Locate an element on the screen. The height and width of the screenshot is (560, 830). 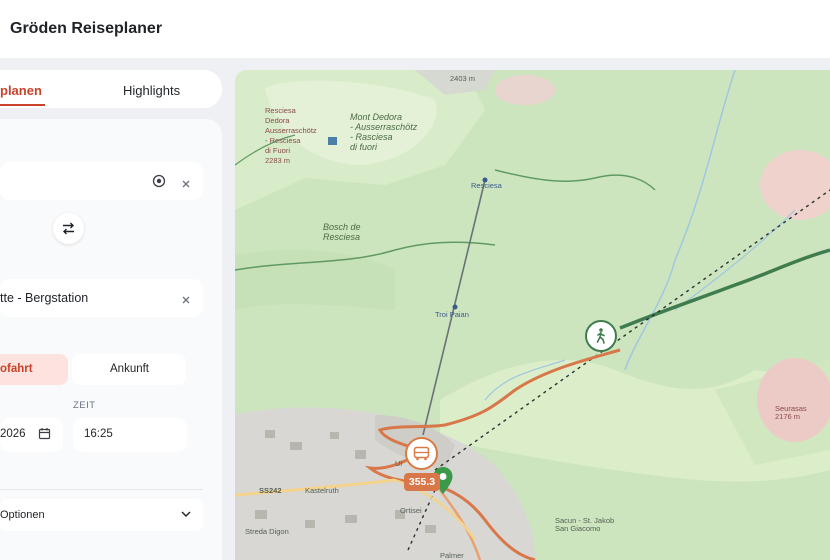
departure-label: ofahrt is located at coordinates (16, 369).